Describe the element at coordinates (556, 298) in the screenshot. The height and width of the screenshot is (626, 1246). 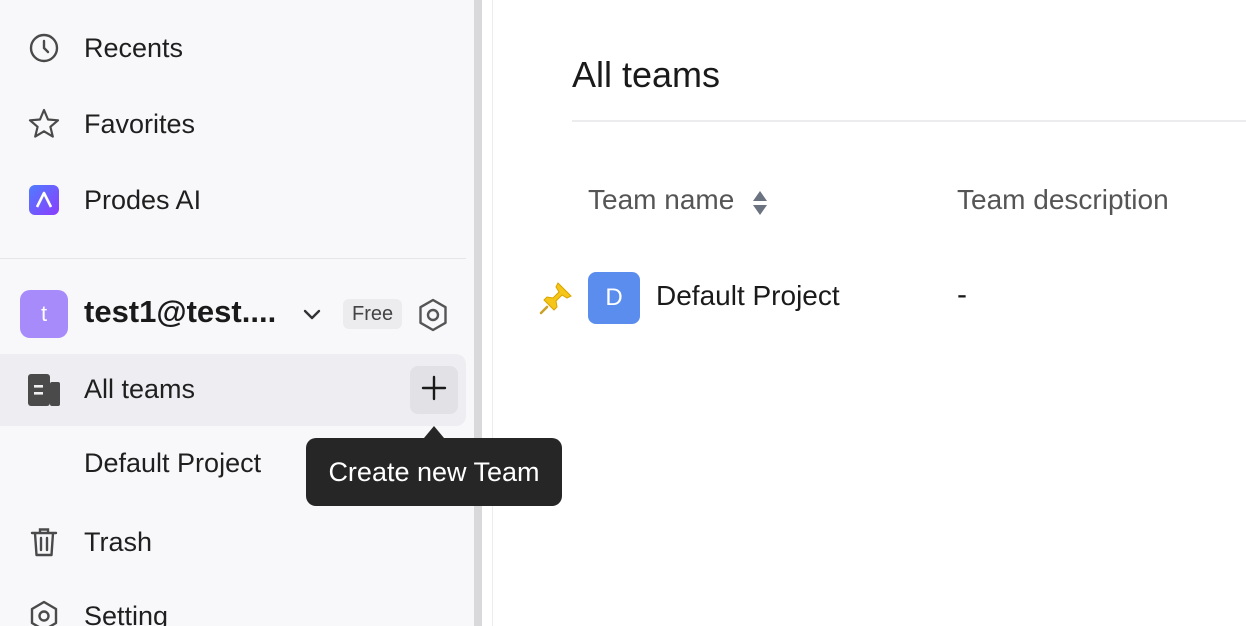
I see `pin-icon` at that location.